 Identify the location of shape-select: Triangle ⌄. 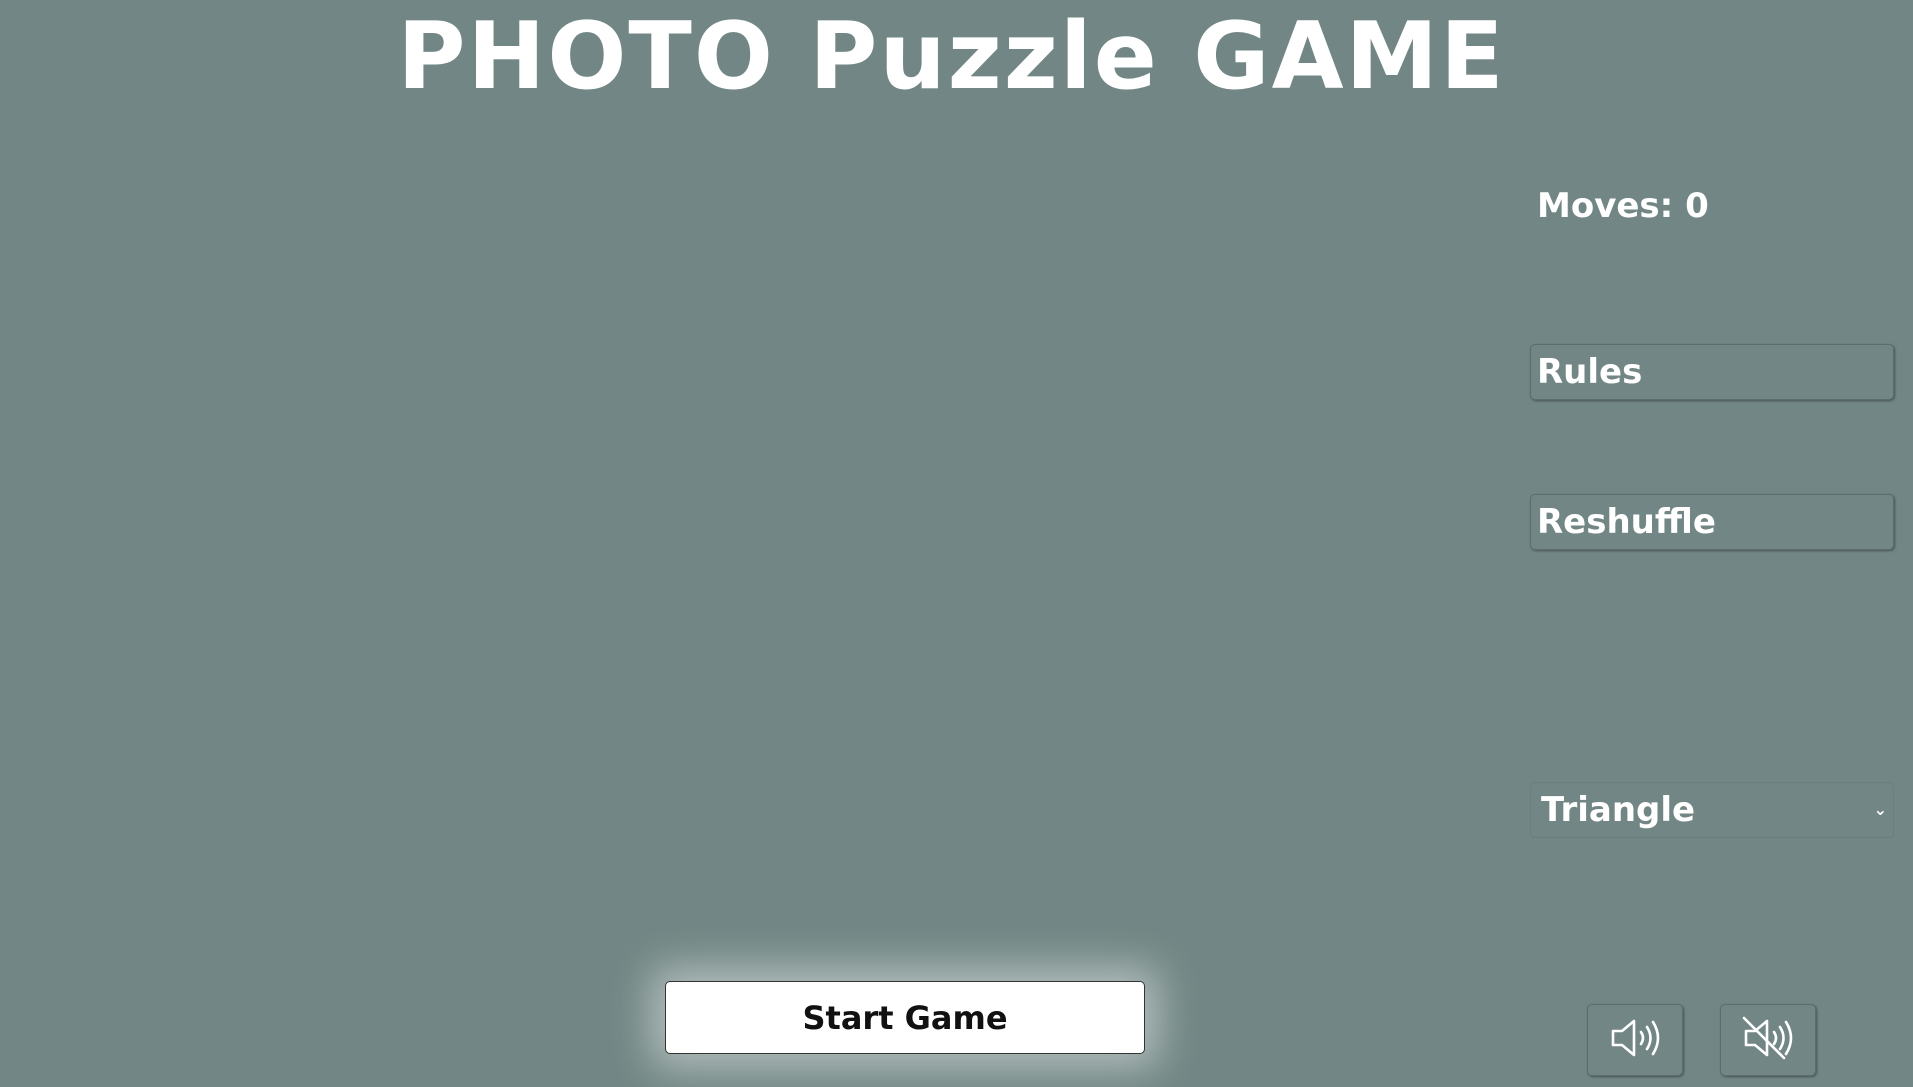
(1712, 810).